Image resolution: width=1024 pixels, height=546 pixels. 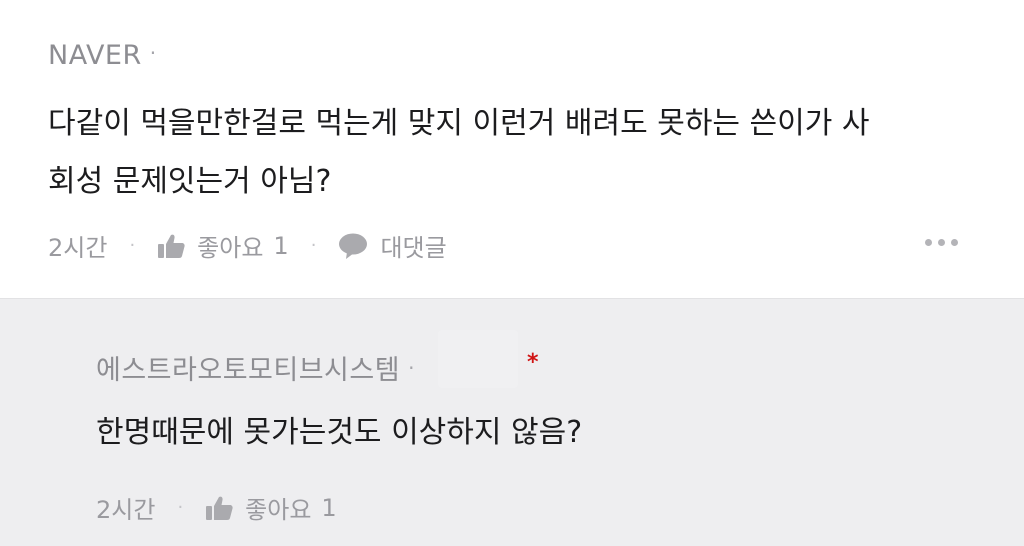 I want to click on comment-author-name: NAVER, so click(x=95, y=55).